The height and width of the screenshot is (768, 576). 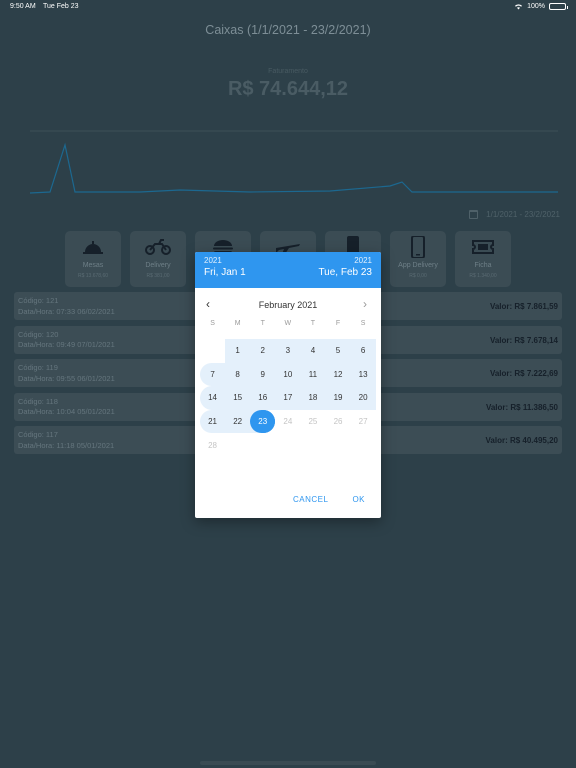 I want to click on calendar-day: 4, so click(x=313, y=351).